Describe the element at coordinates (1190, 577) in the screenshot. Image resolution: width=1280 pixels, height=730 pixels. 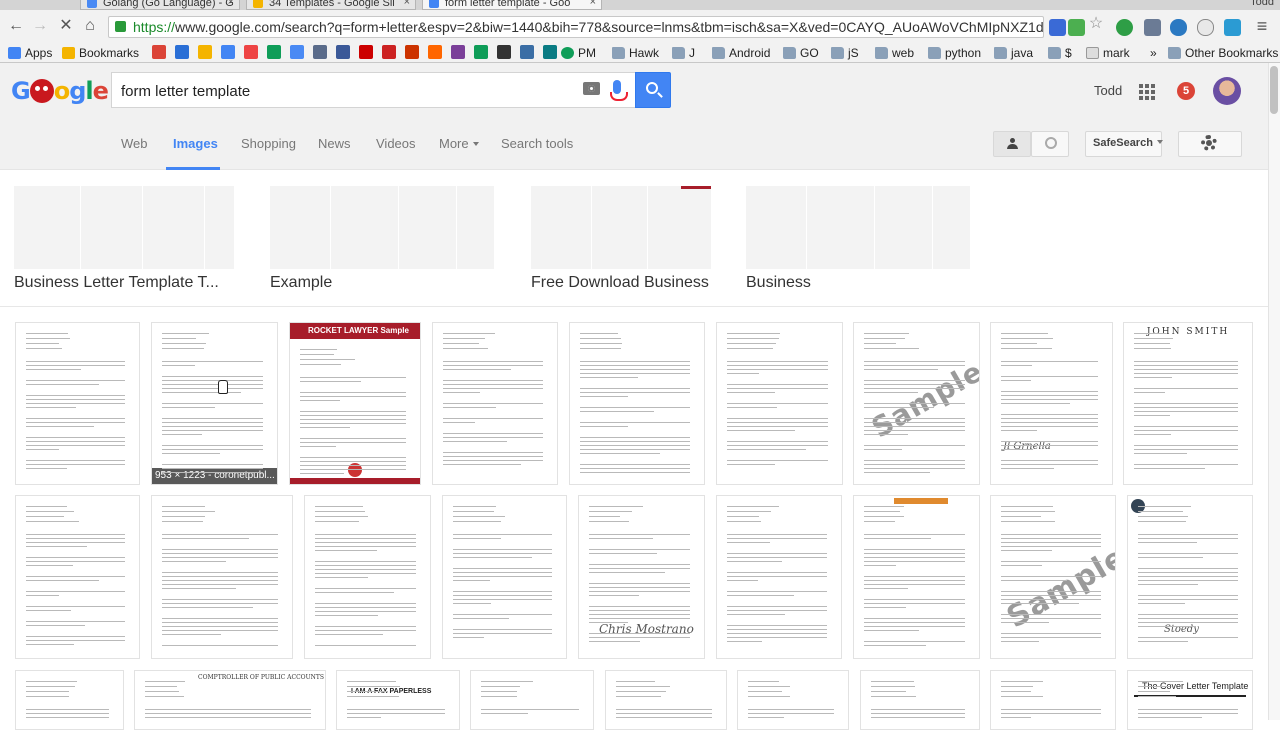
I see `image-result: Stoedy` at that location.